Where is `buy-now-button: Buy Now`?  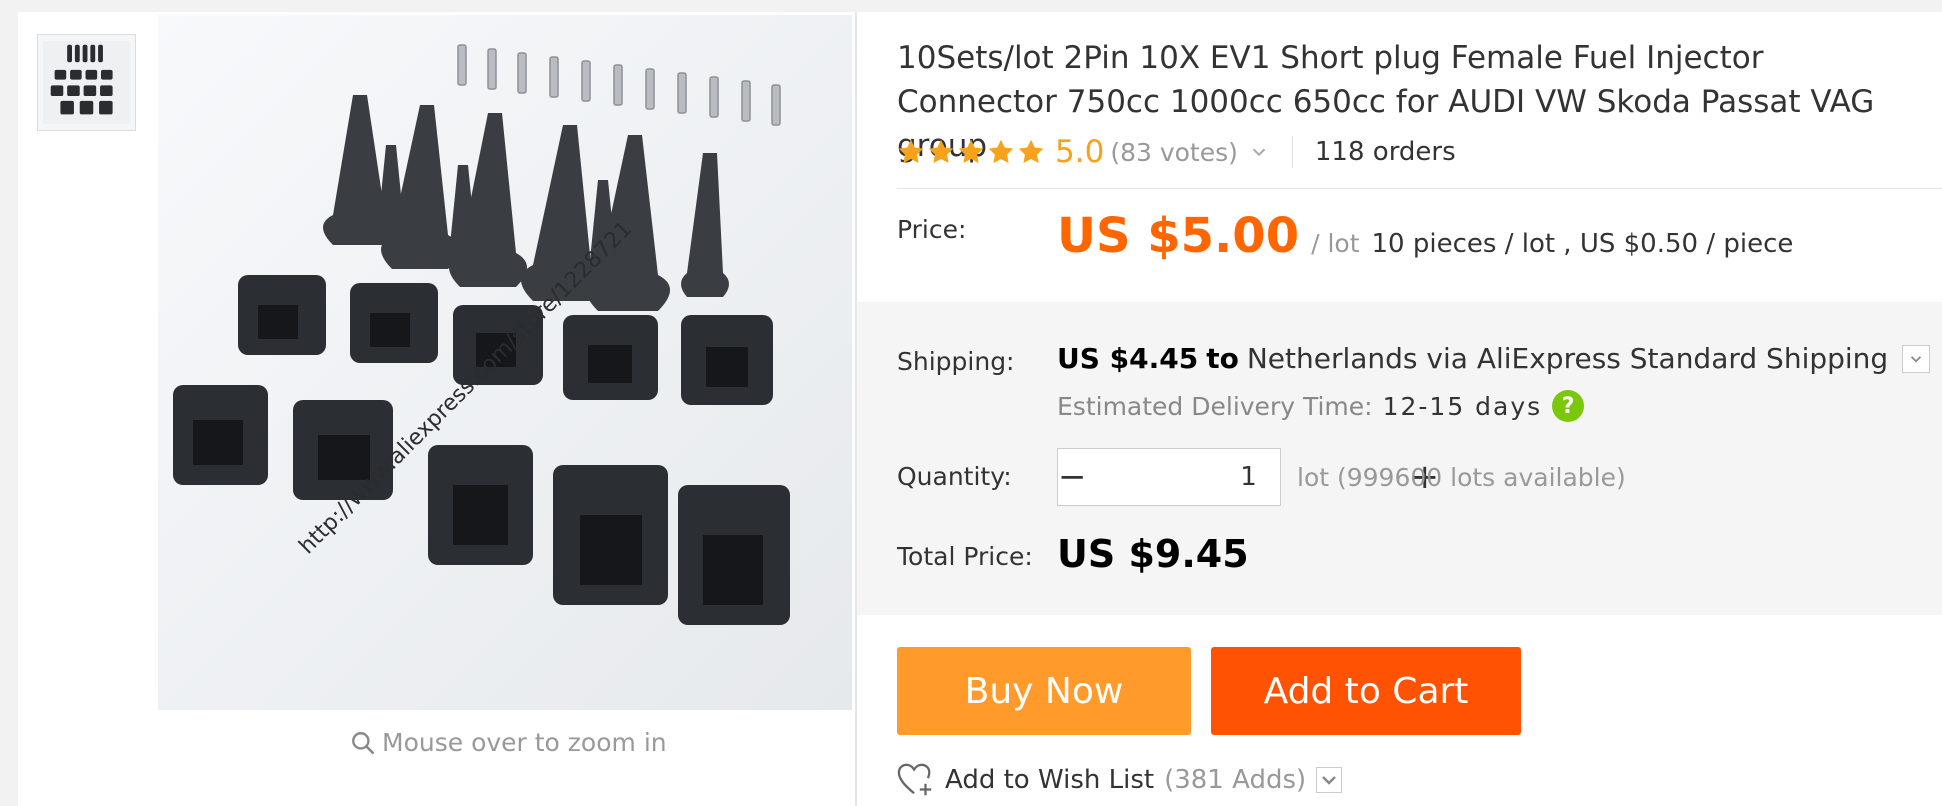 buy-now-button: Buy Now is located at coordinates (1044, 691).